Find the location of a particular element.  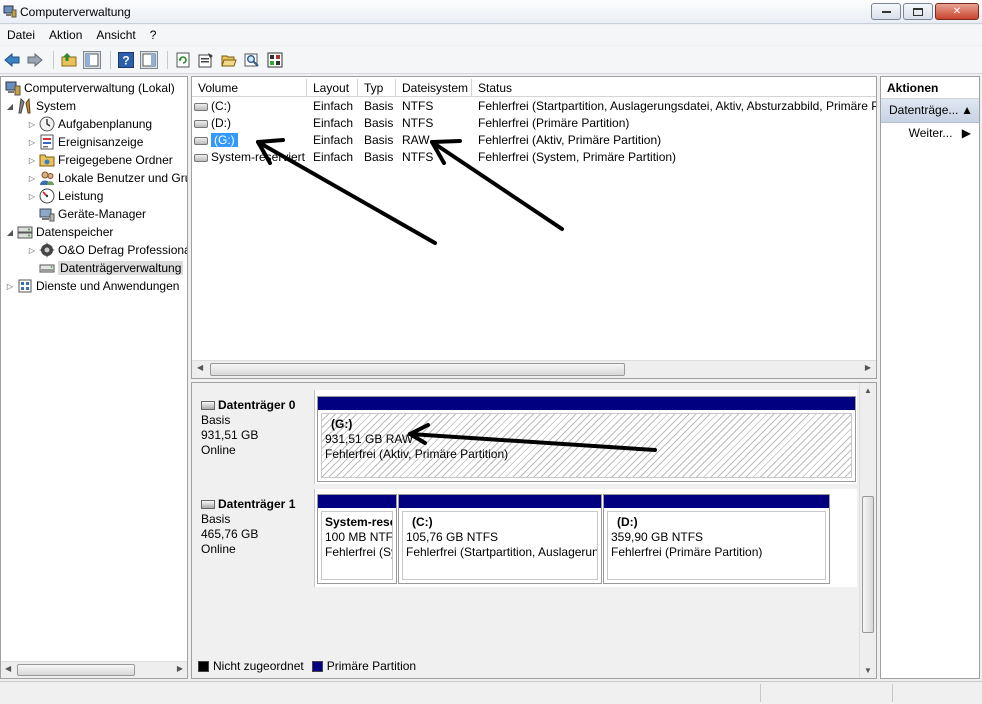

volume-filesystem: NTFS is located at coordinates (418, 106).